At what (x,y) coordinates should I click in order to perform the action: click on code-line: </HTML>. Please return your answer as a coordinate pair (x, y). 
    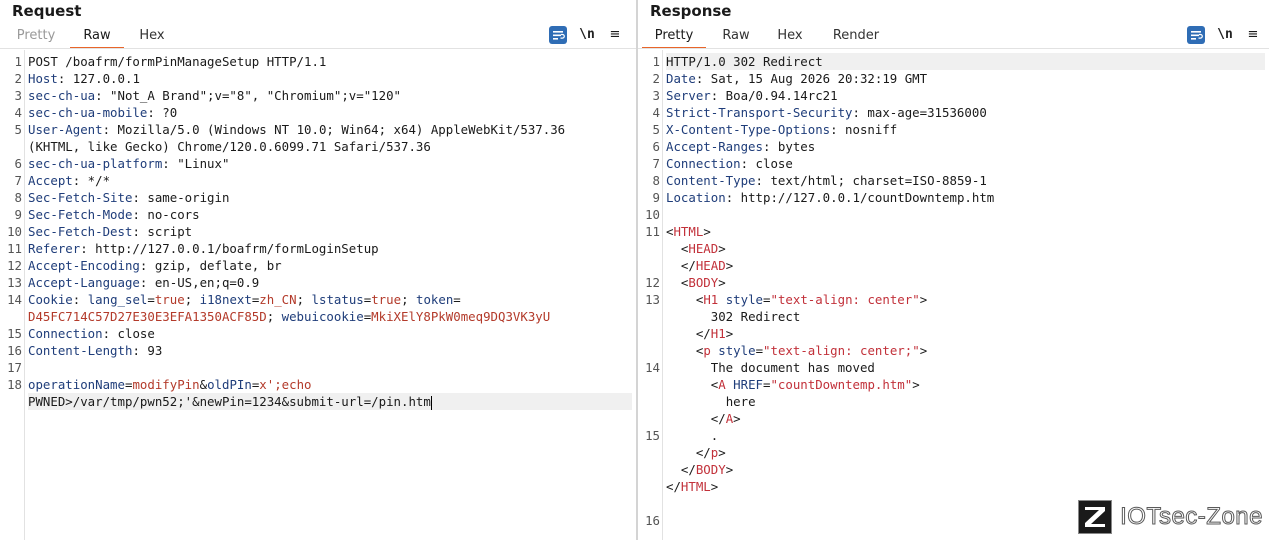
    Looking at the image, I should click on (692, 486).